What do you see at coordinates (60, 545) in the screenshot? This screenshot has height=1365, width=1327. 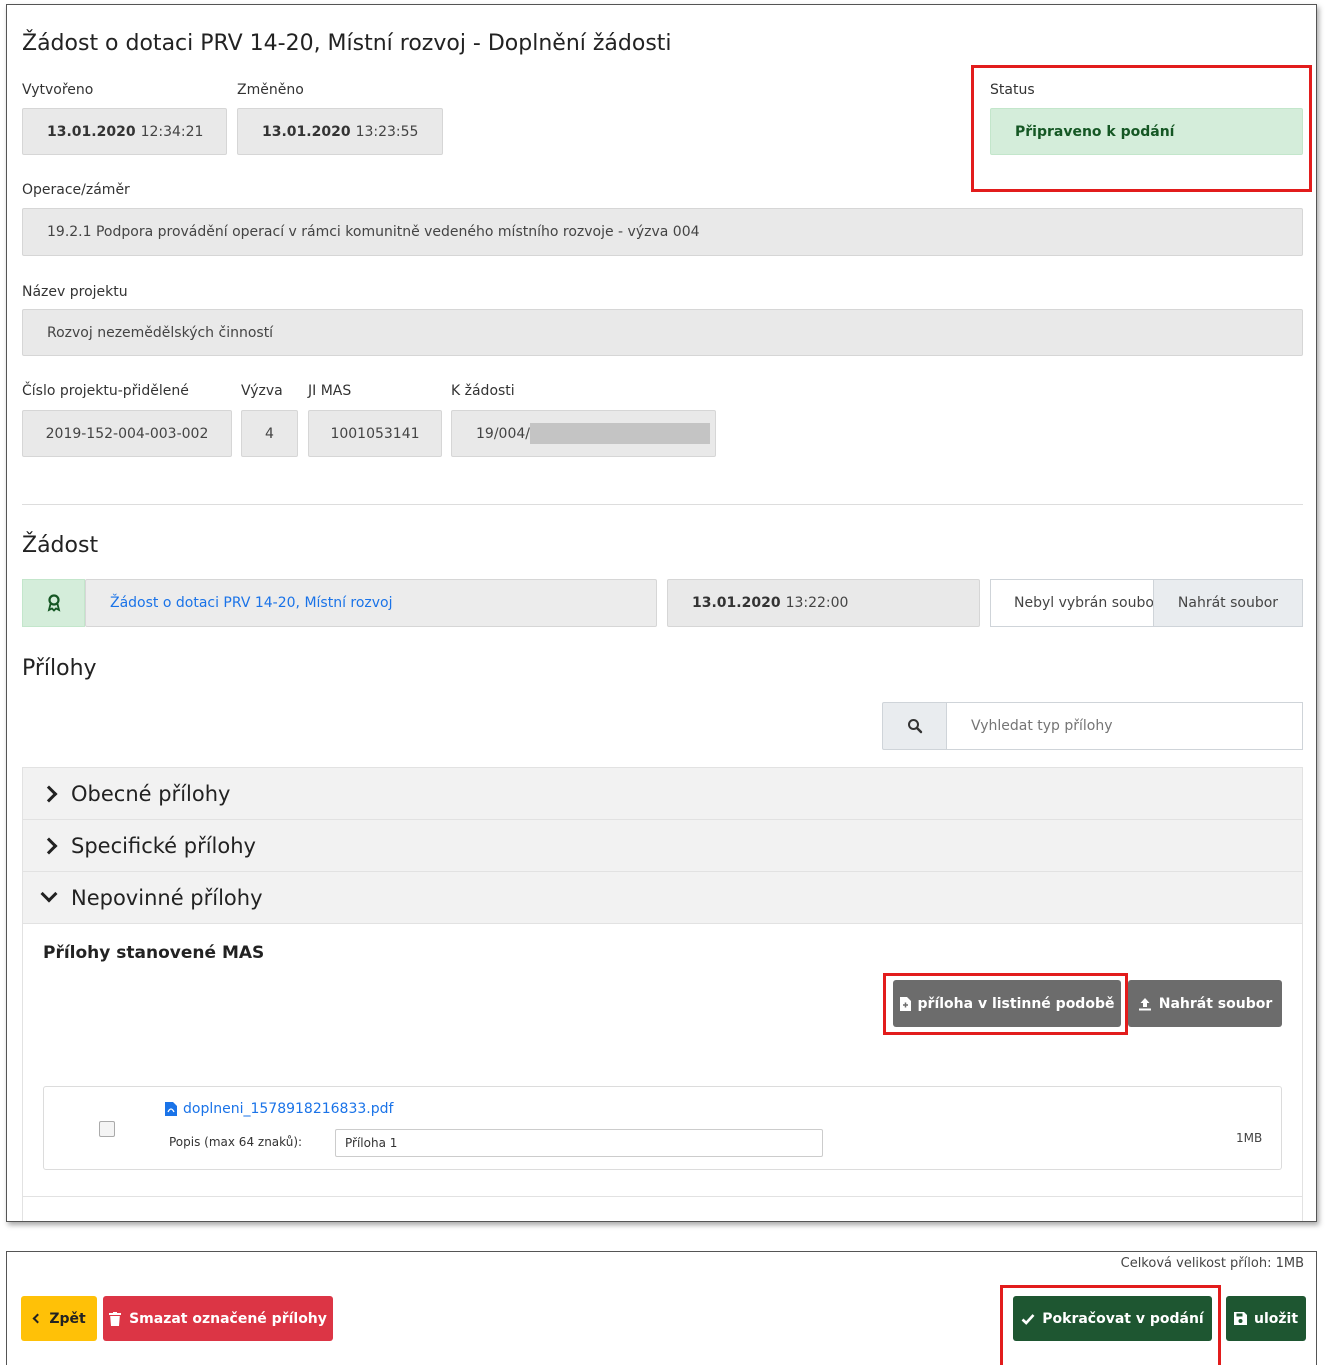 I see `application-heading: Žádost` at bounding box center [60, 545].